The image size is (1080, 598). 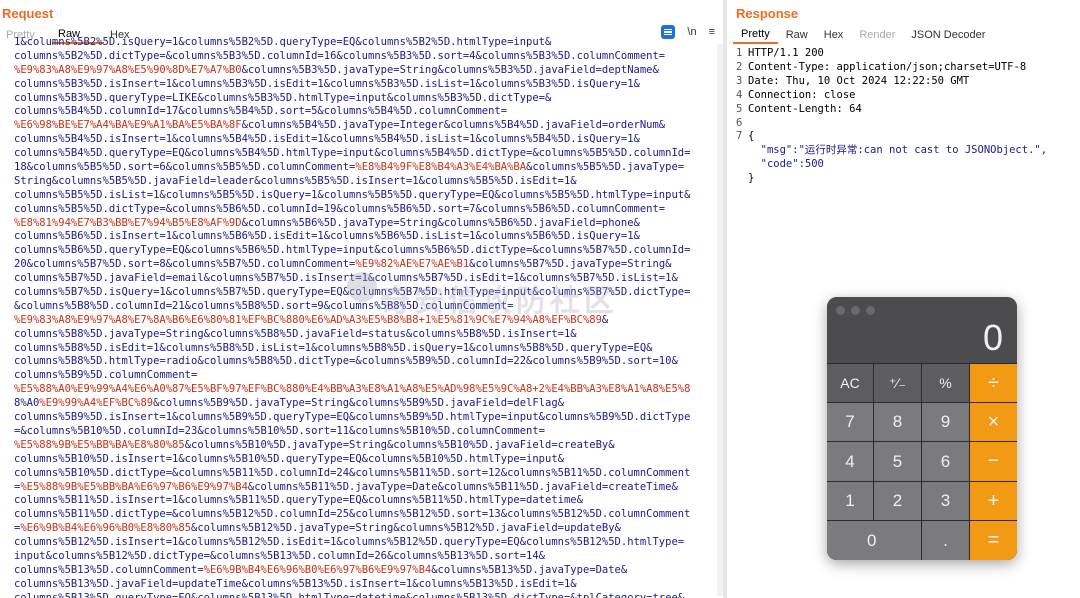 What do you see at coordinates (870, 310) in the screenshot?
I see `zoom-window-icon` at bounding box center [870, 310].